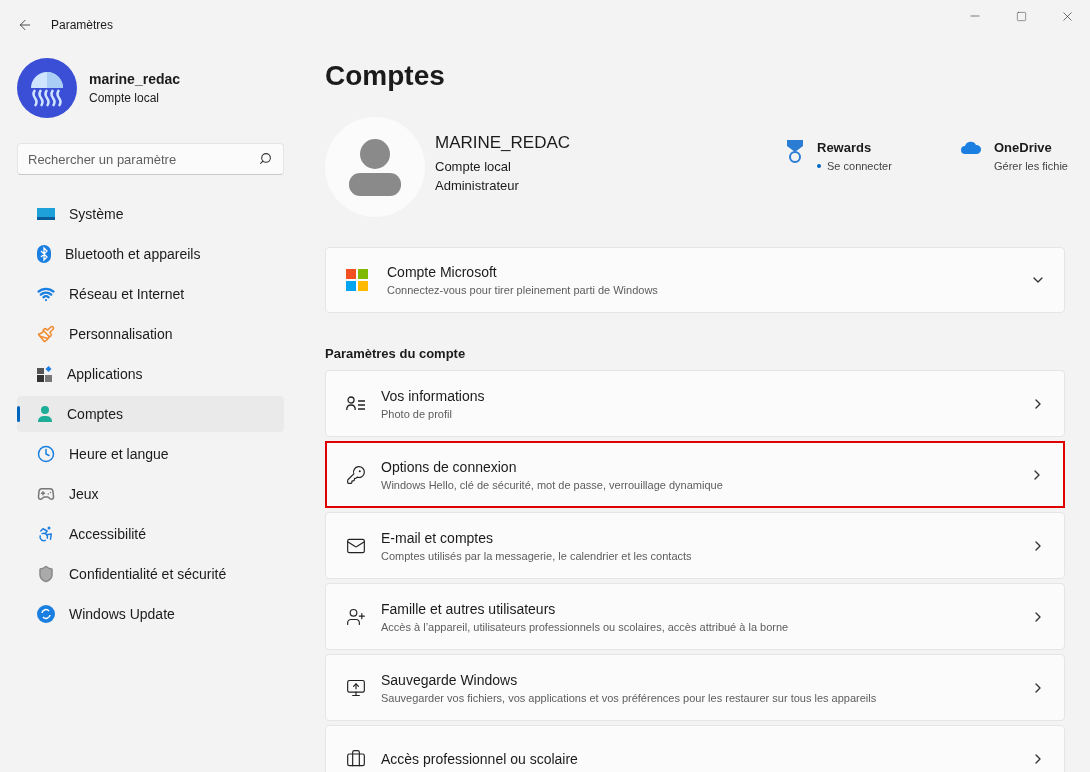 The image size is (1090, 772). I want to click on sidebar-item: Heure et langue, so click(150, 454).